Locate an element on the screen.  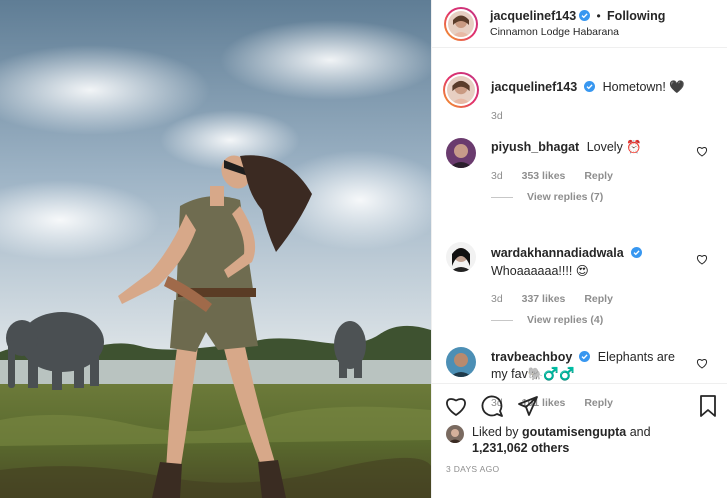
comment-text: Whoaaaaaa!!!! 😍 is located at coordinates (540, 271).